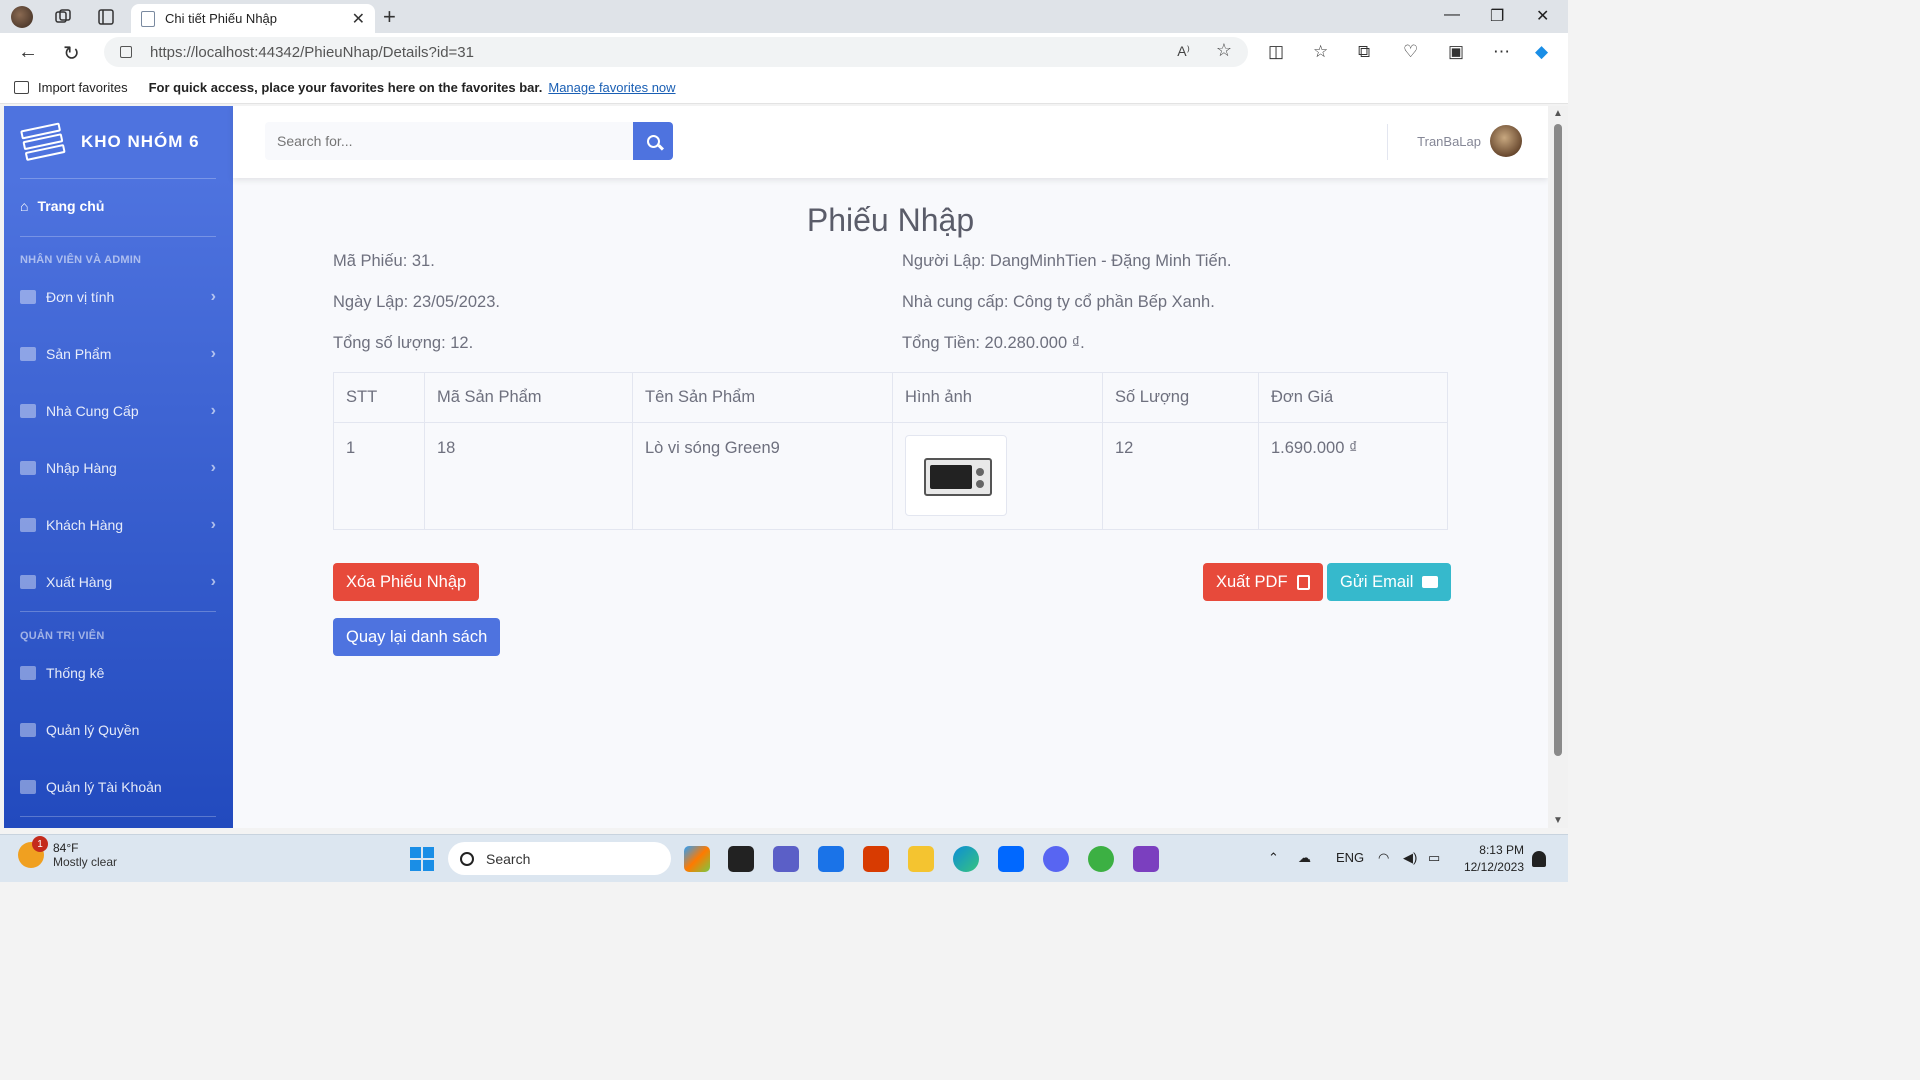  What do you see at coordinates (1558, 113) in the screenshot?
I see `scroll-up-icon: ▲` at bounding box center [1558, 113].